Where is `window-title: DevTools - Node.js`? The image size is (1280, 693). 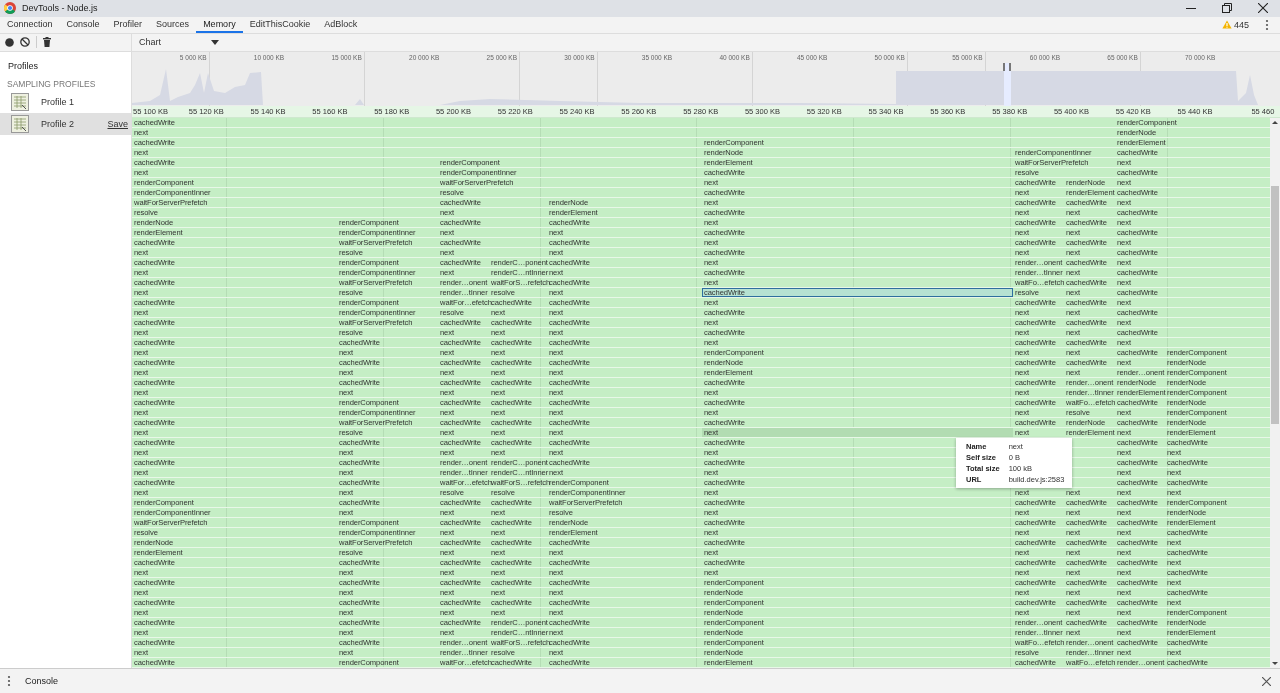
window-title: DevTools - Node.js is located at coordinates (60, 8).